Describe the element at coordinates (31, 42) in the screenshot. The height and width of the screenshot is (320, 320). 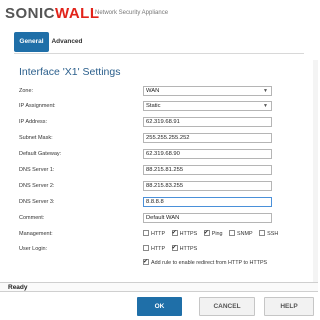
I see `tab-general: General` at that location.